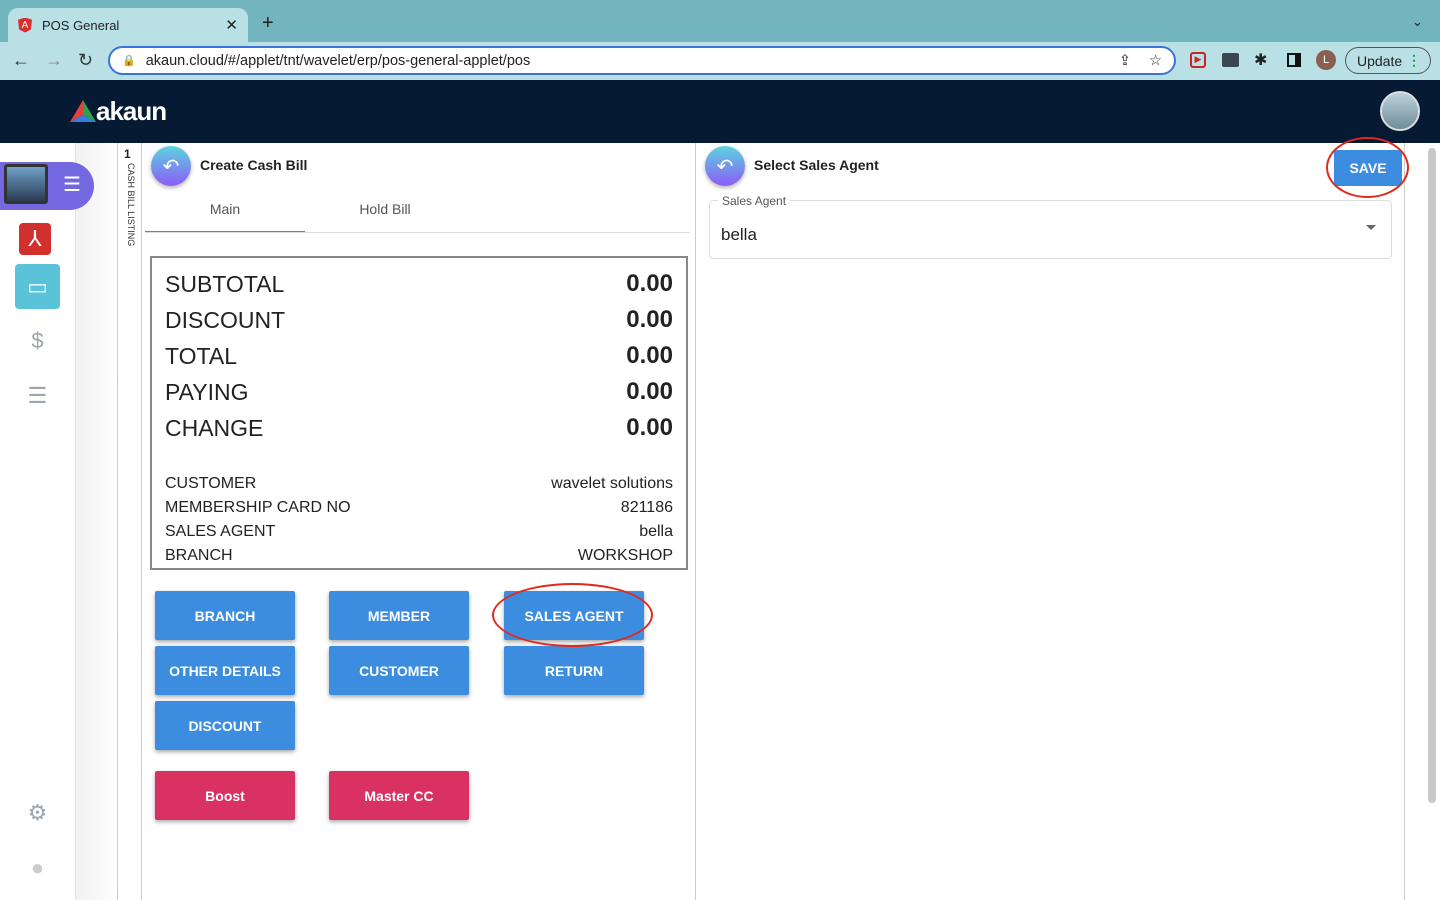 This screenshot has width=1440, height=900. What do you see at coordinates (211, 483) in the screenshot?
I see `detail-label: CUSTOMER` at bounding box center [211, 483].